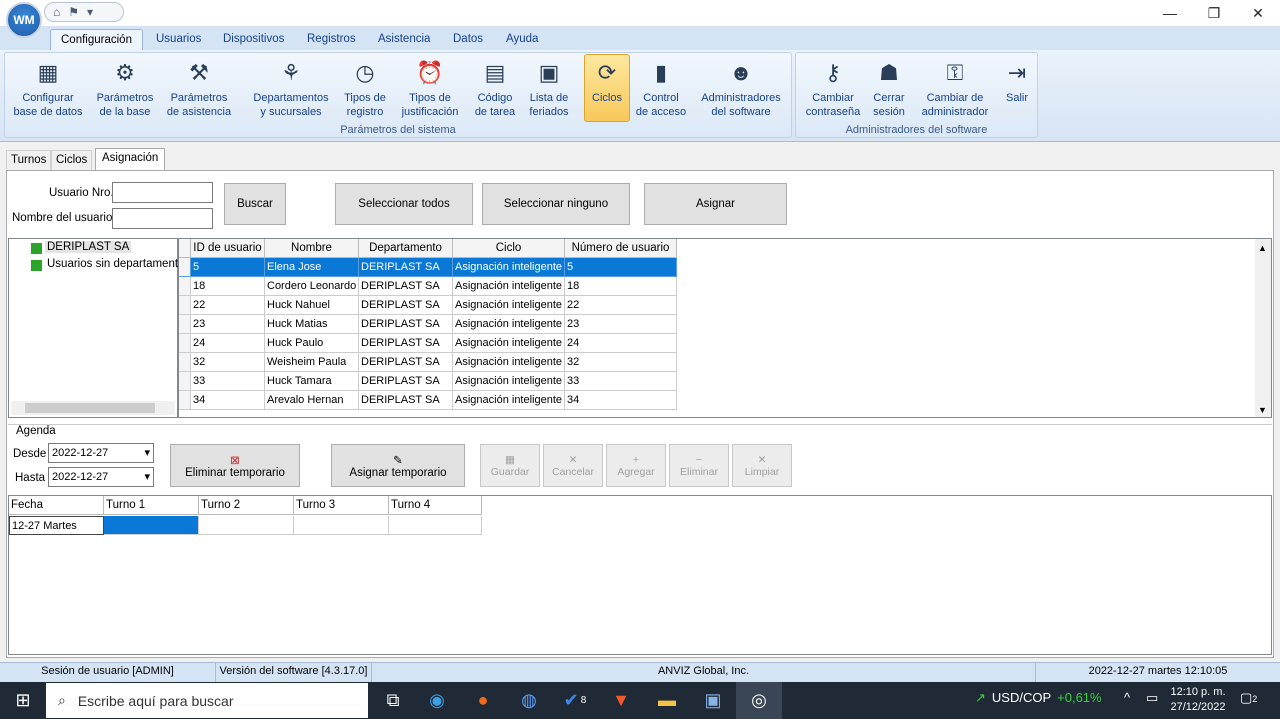 Image resolution: width=1280 pixels, height=719 pixels. I want to click on desde-date-picker: 2022-12-27 ▾, so click(101, 453).